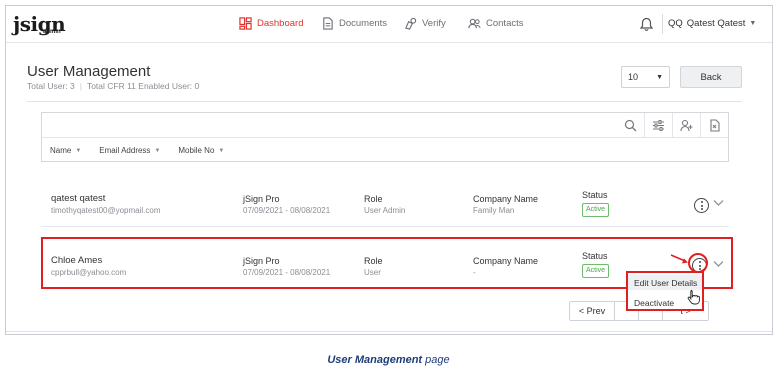  What do you see at coordinates (89, 71) in the screenshot?
I see `page-title: User Management` at bounding box center [89, 71].